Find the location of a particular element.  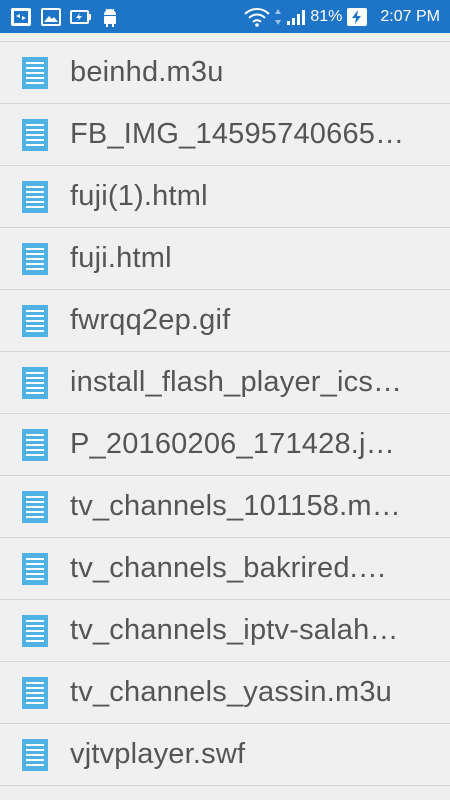

file-name: beinhd.m3u is located at coordinates (147, 72).